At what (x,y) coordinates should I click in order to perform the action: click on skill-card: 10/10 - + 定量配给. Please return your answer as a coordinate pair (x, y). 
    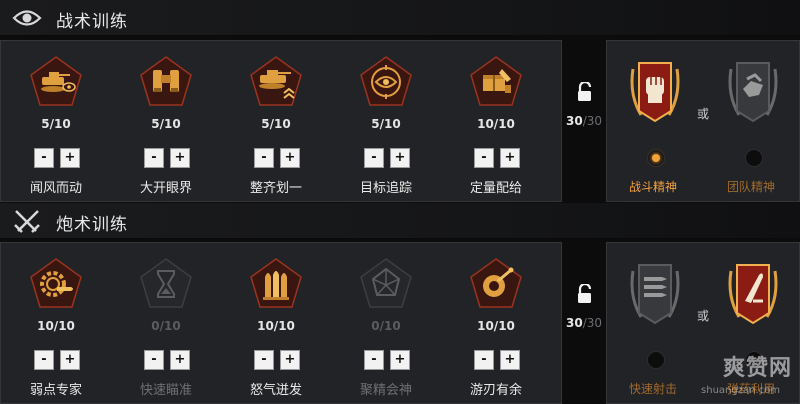
    Looking at the image, I should click on (496, 122).